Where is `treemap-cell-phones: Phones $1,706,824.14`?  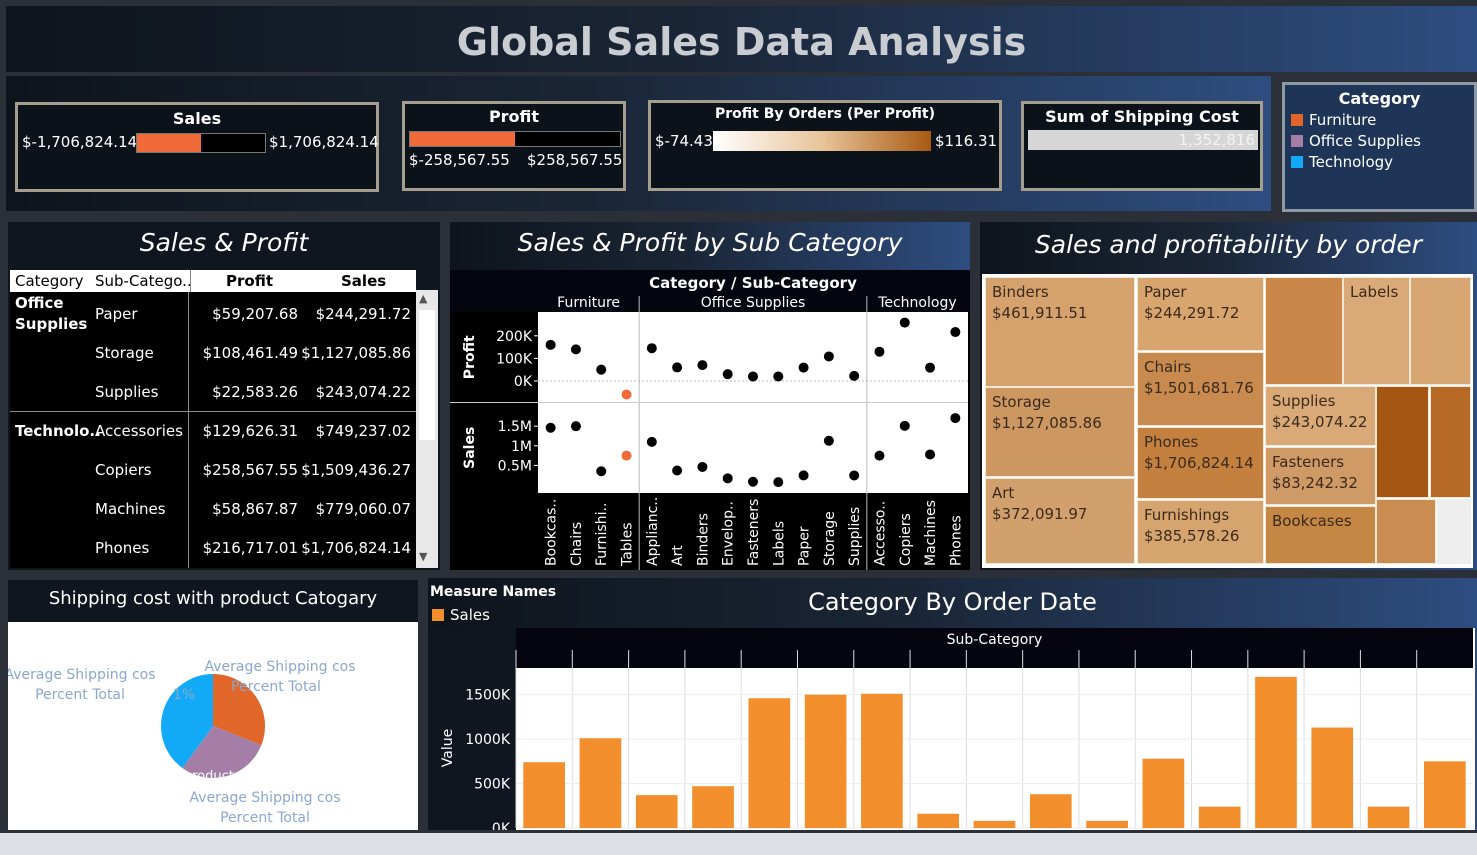
treemap-cell-phones: Phones $1,706,824.14 is located at coordinates (1200, 463).